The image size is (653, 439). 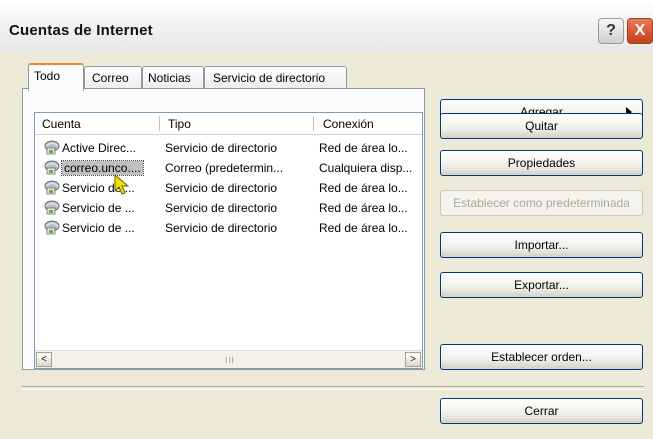 I want to click on column-header-cuenta: Cuenta, so click(x=97, y=124).